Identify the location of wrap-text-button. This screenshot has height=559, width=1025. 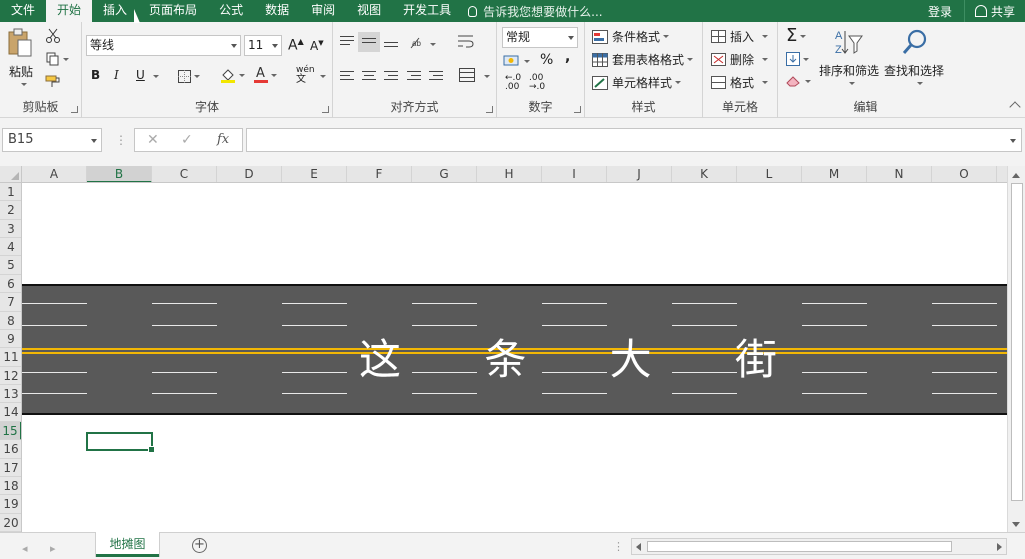
(466, 43).